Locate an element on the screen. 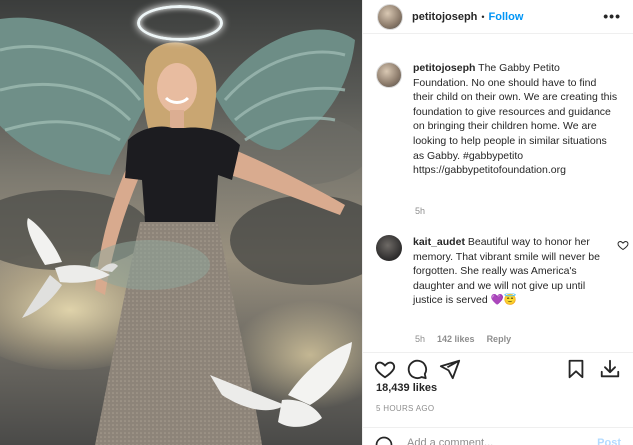 This screenshot has height=445, width=633. comment-username: kait_audet is located at coordinates (439, 242).